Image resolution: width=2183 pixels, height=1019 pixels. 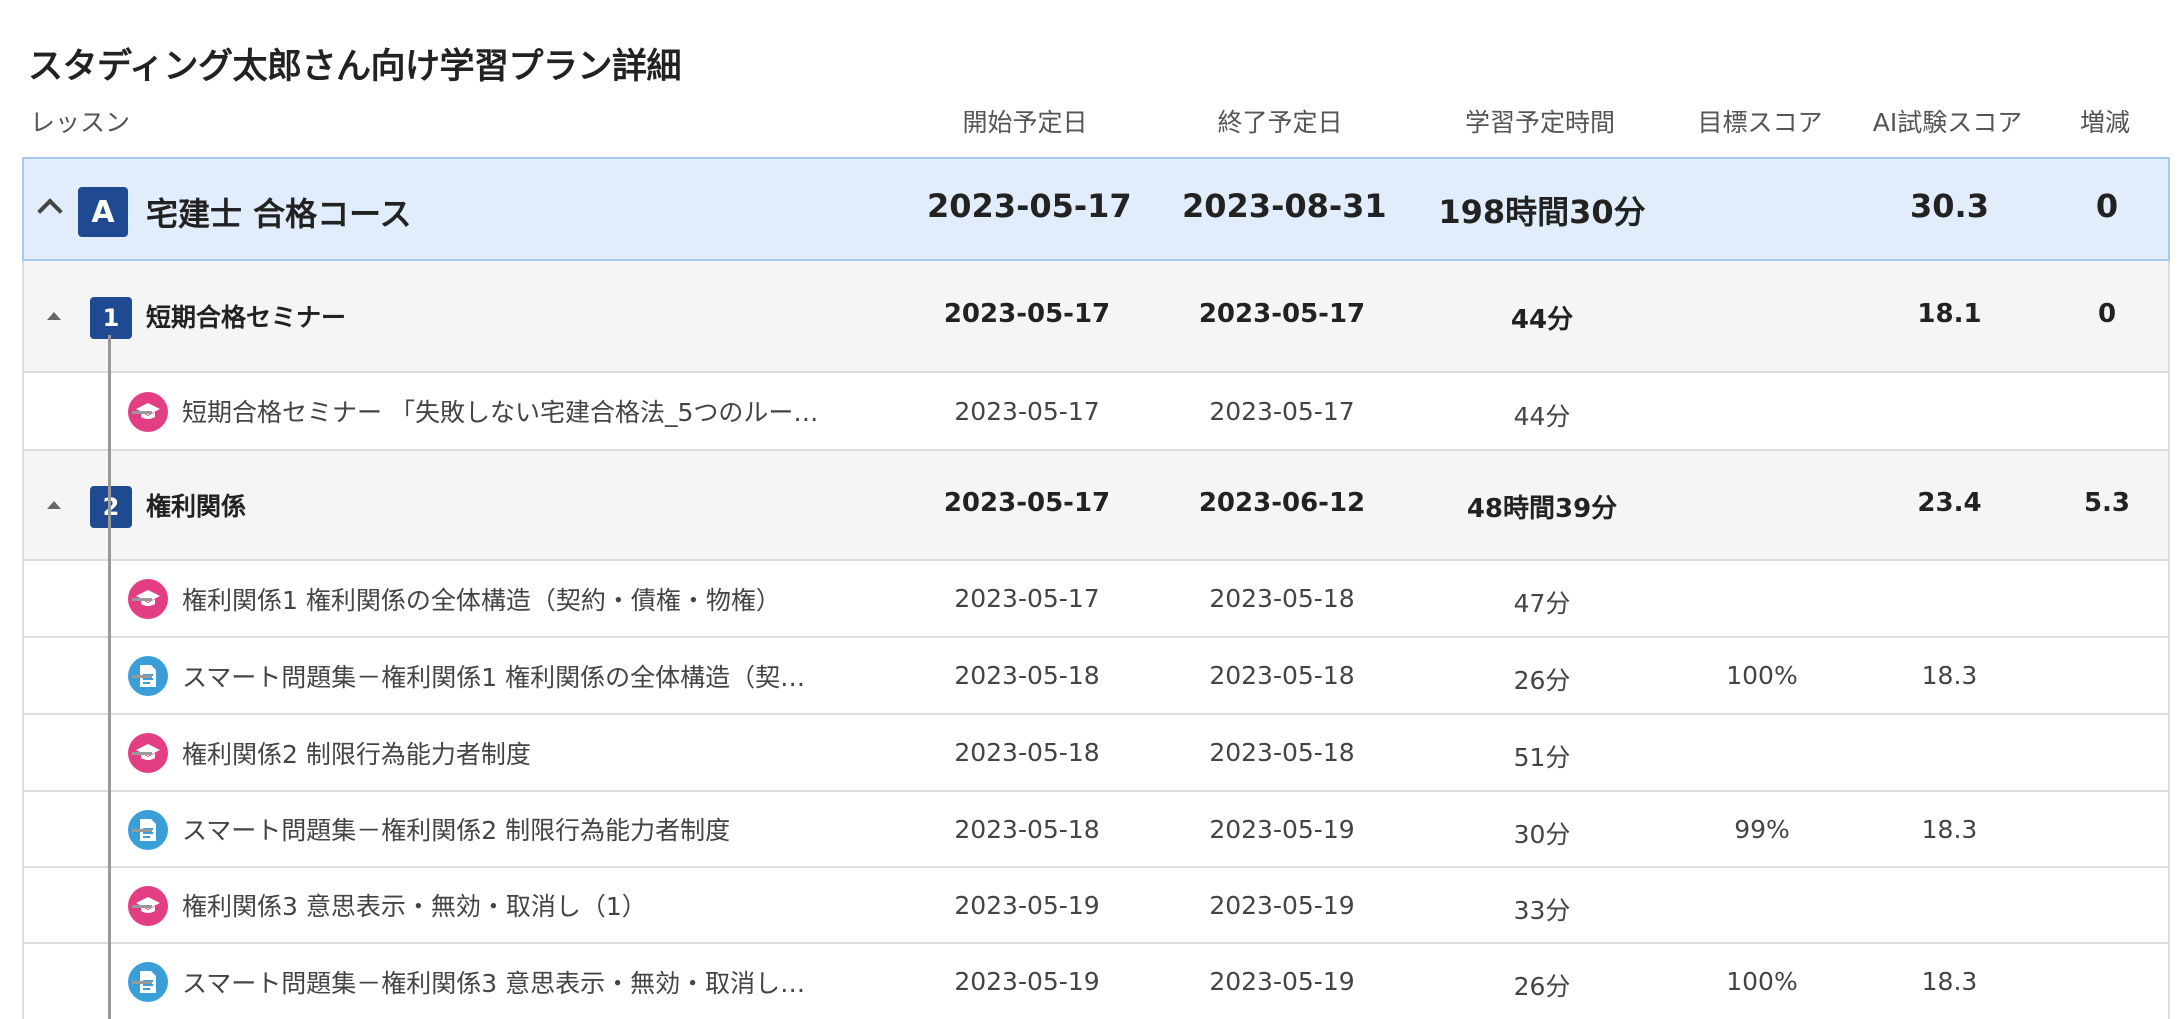 What do you see at coordinates (1542, 834) in the screenshot?
I see `lesson-study-time: 30分` at bounding box center [1542, 834].